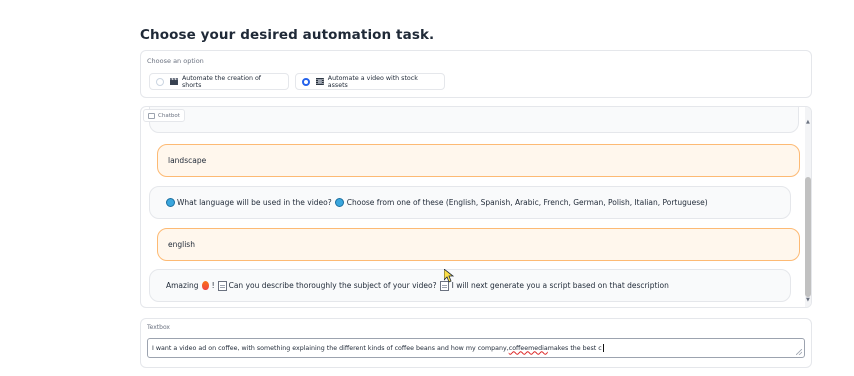 Image resolution: width=854 pixels, height=376 pixels. I want to click on clapper-icon, so click(173, 81).